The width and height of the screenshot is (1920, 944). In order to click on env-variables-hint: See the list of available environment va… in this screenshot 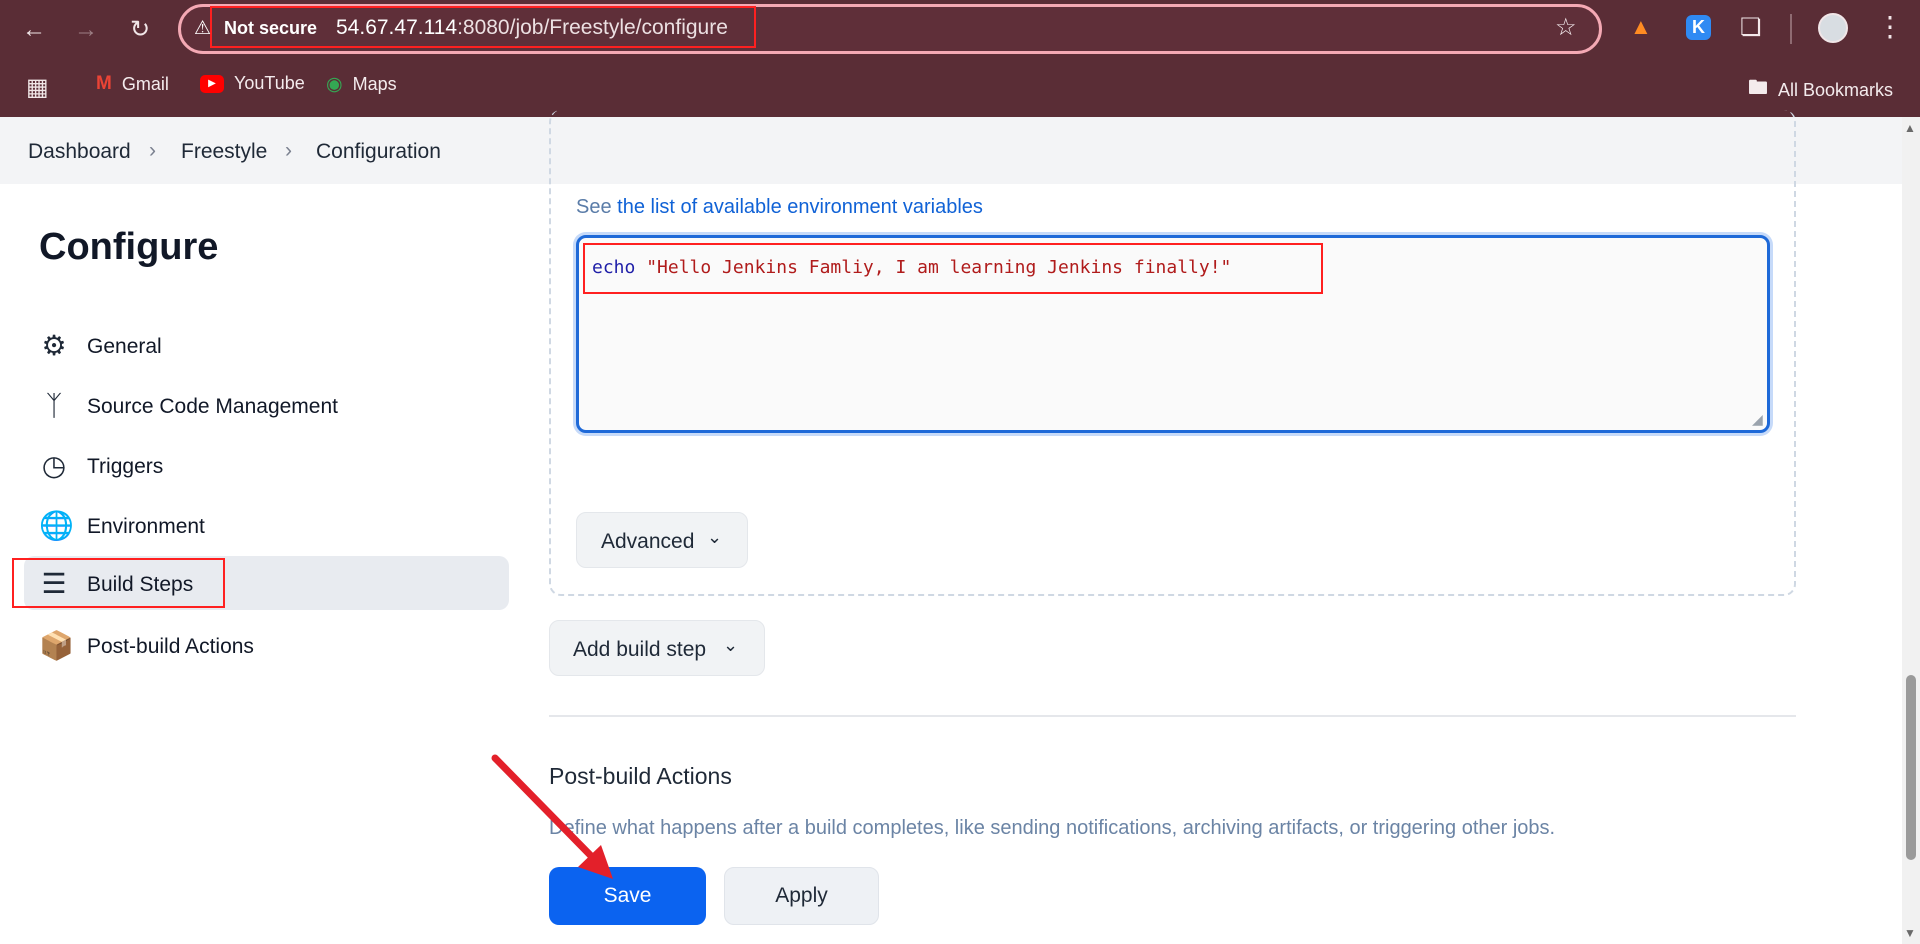, I will do `click(779, 207)`.